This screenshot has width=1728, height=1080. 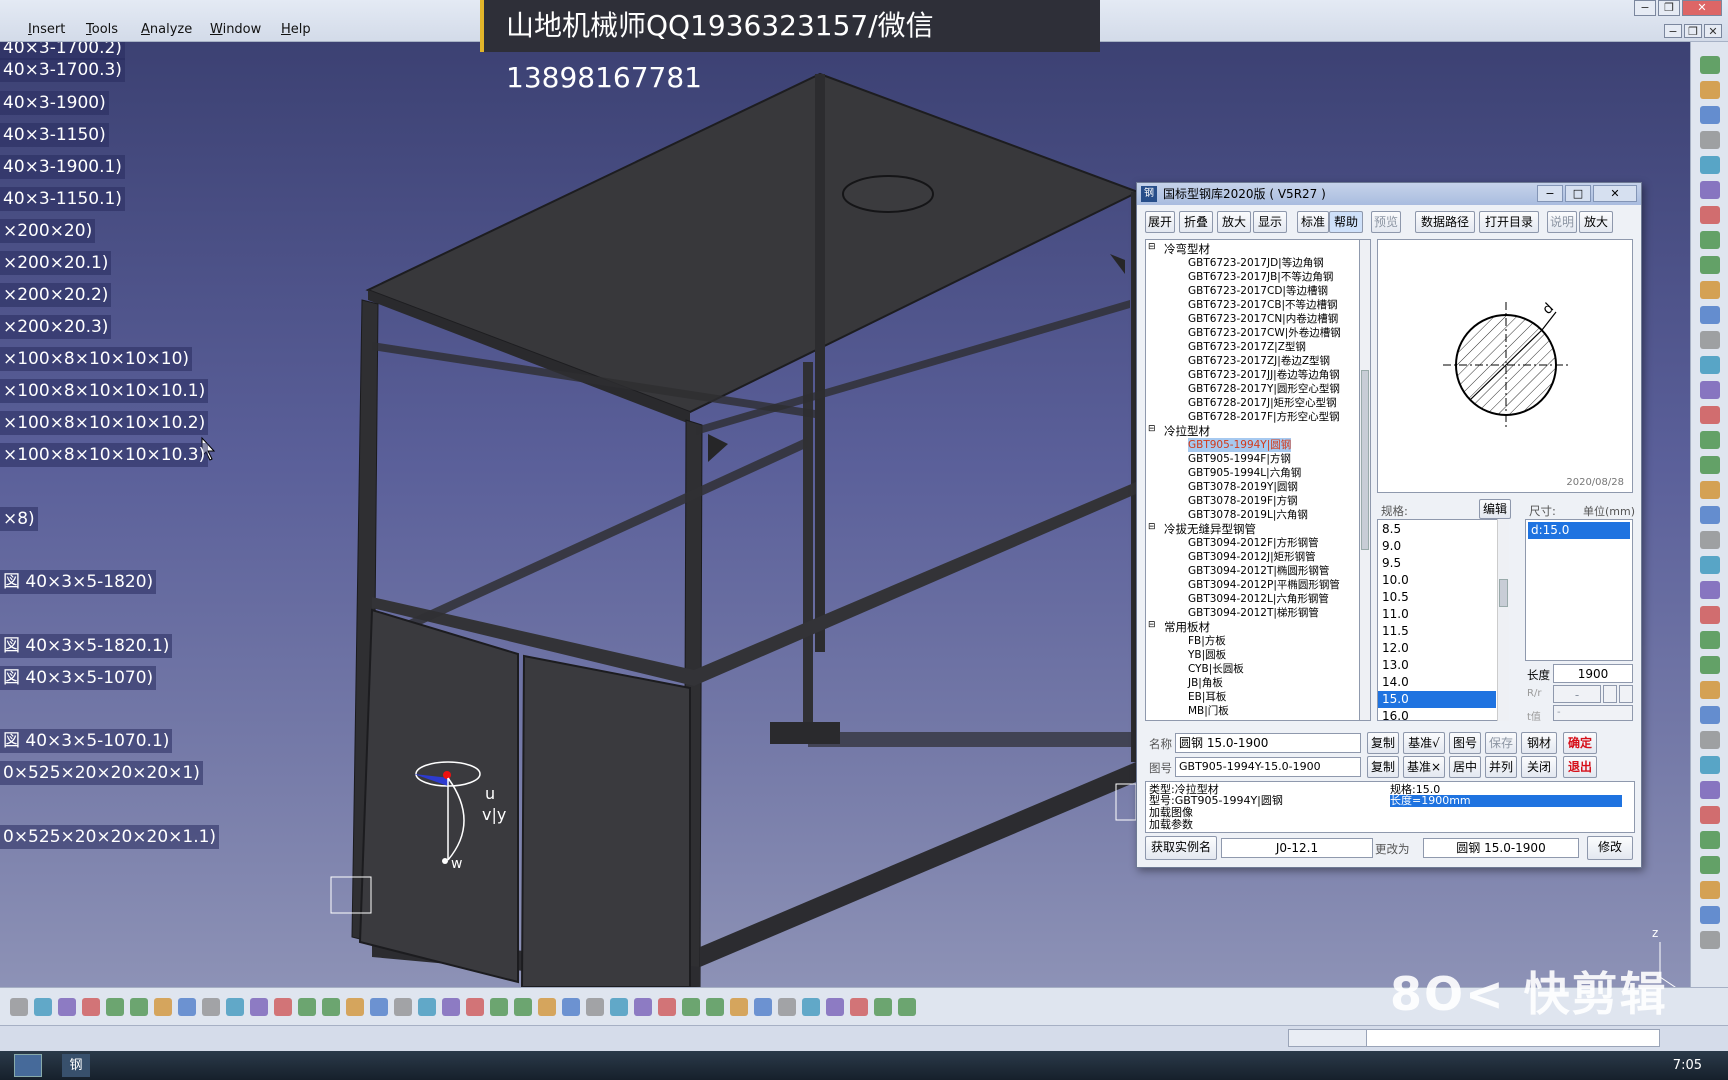 What do you see at coordinates (1437, 648) in the screenshot?
I see `spec-item: 12.0` at bounding box center [1437, 648].